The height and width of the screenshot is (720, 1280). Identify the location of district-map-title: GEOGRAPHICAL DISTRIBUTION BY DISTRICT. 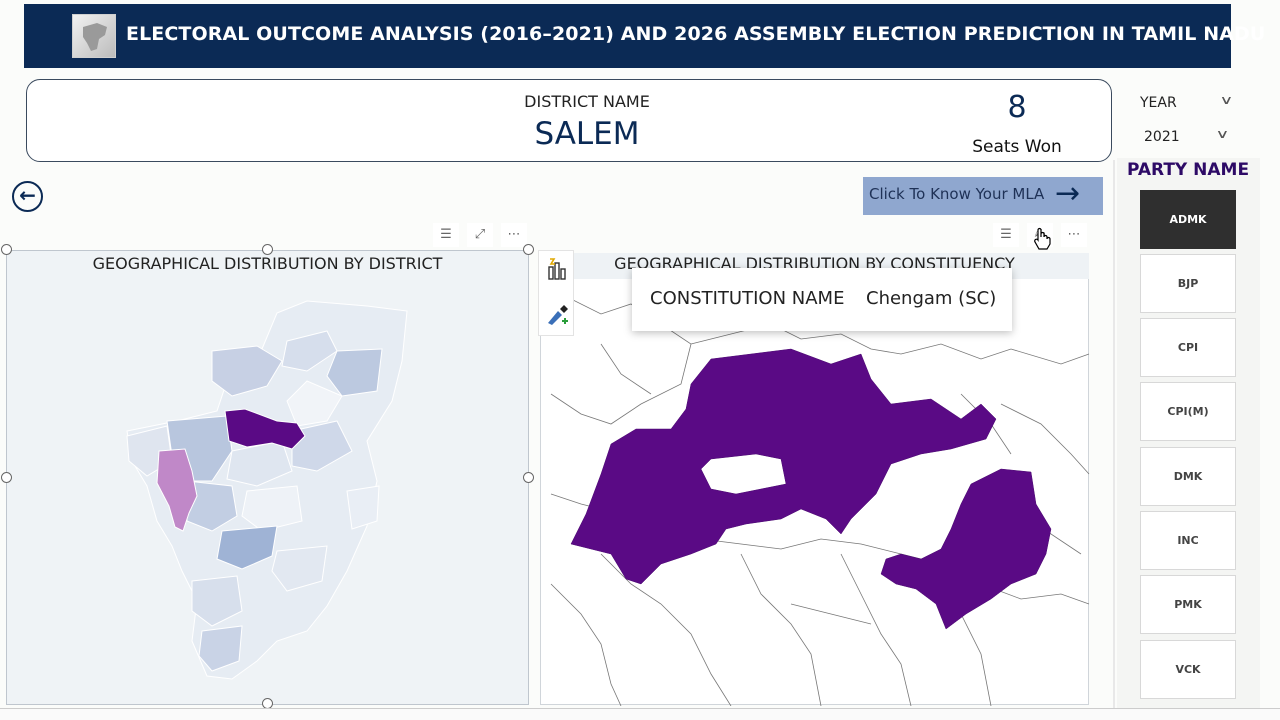
(267, 263).